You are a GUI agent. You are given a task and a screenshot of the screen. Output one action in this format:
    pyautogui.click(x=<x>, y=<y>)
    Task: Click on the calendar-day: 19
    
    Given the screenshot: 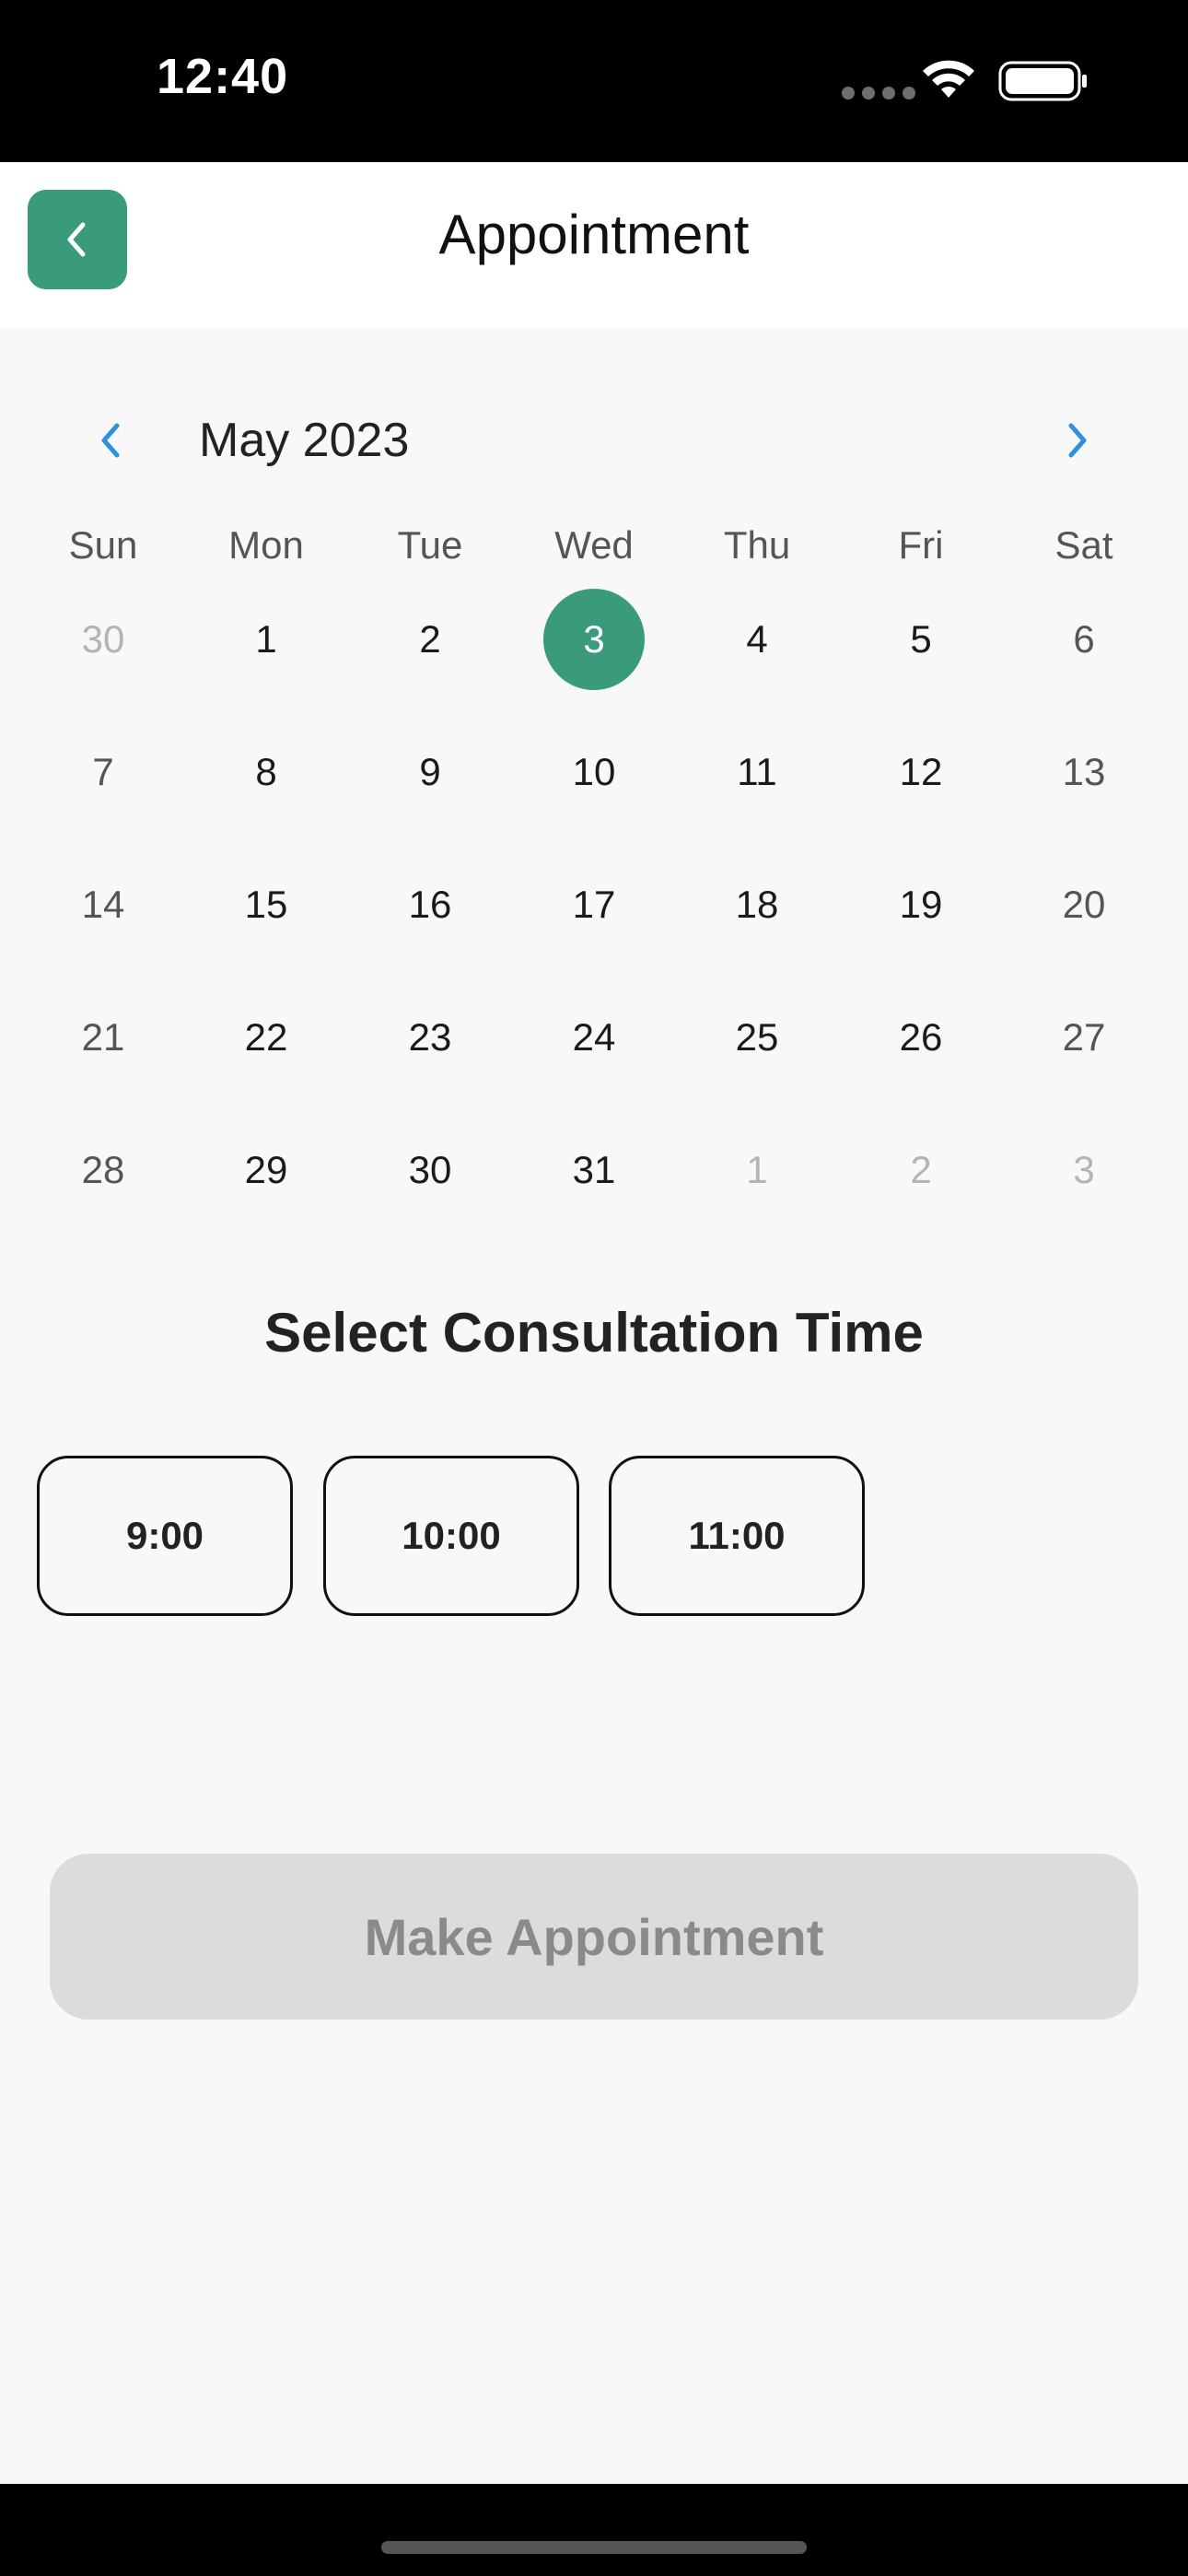 What is the action you would take?
    pyautogui.click(x=921, y=904)
    